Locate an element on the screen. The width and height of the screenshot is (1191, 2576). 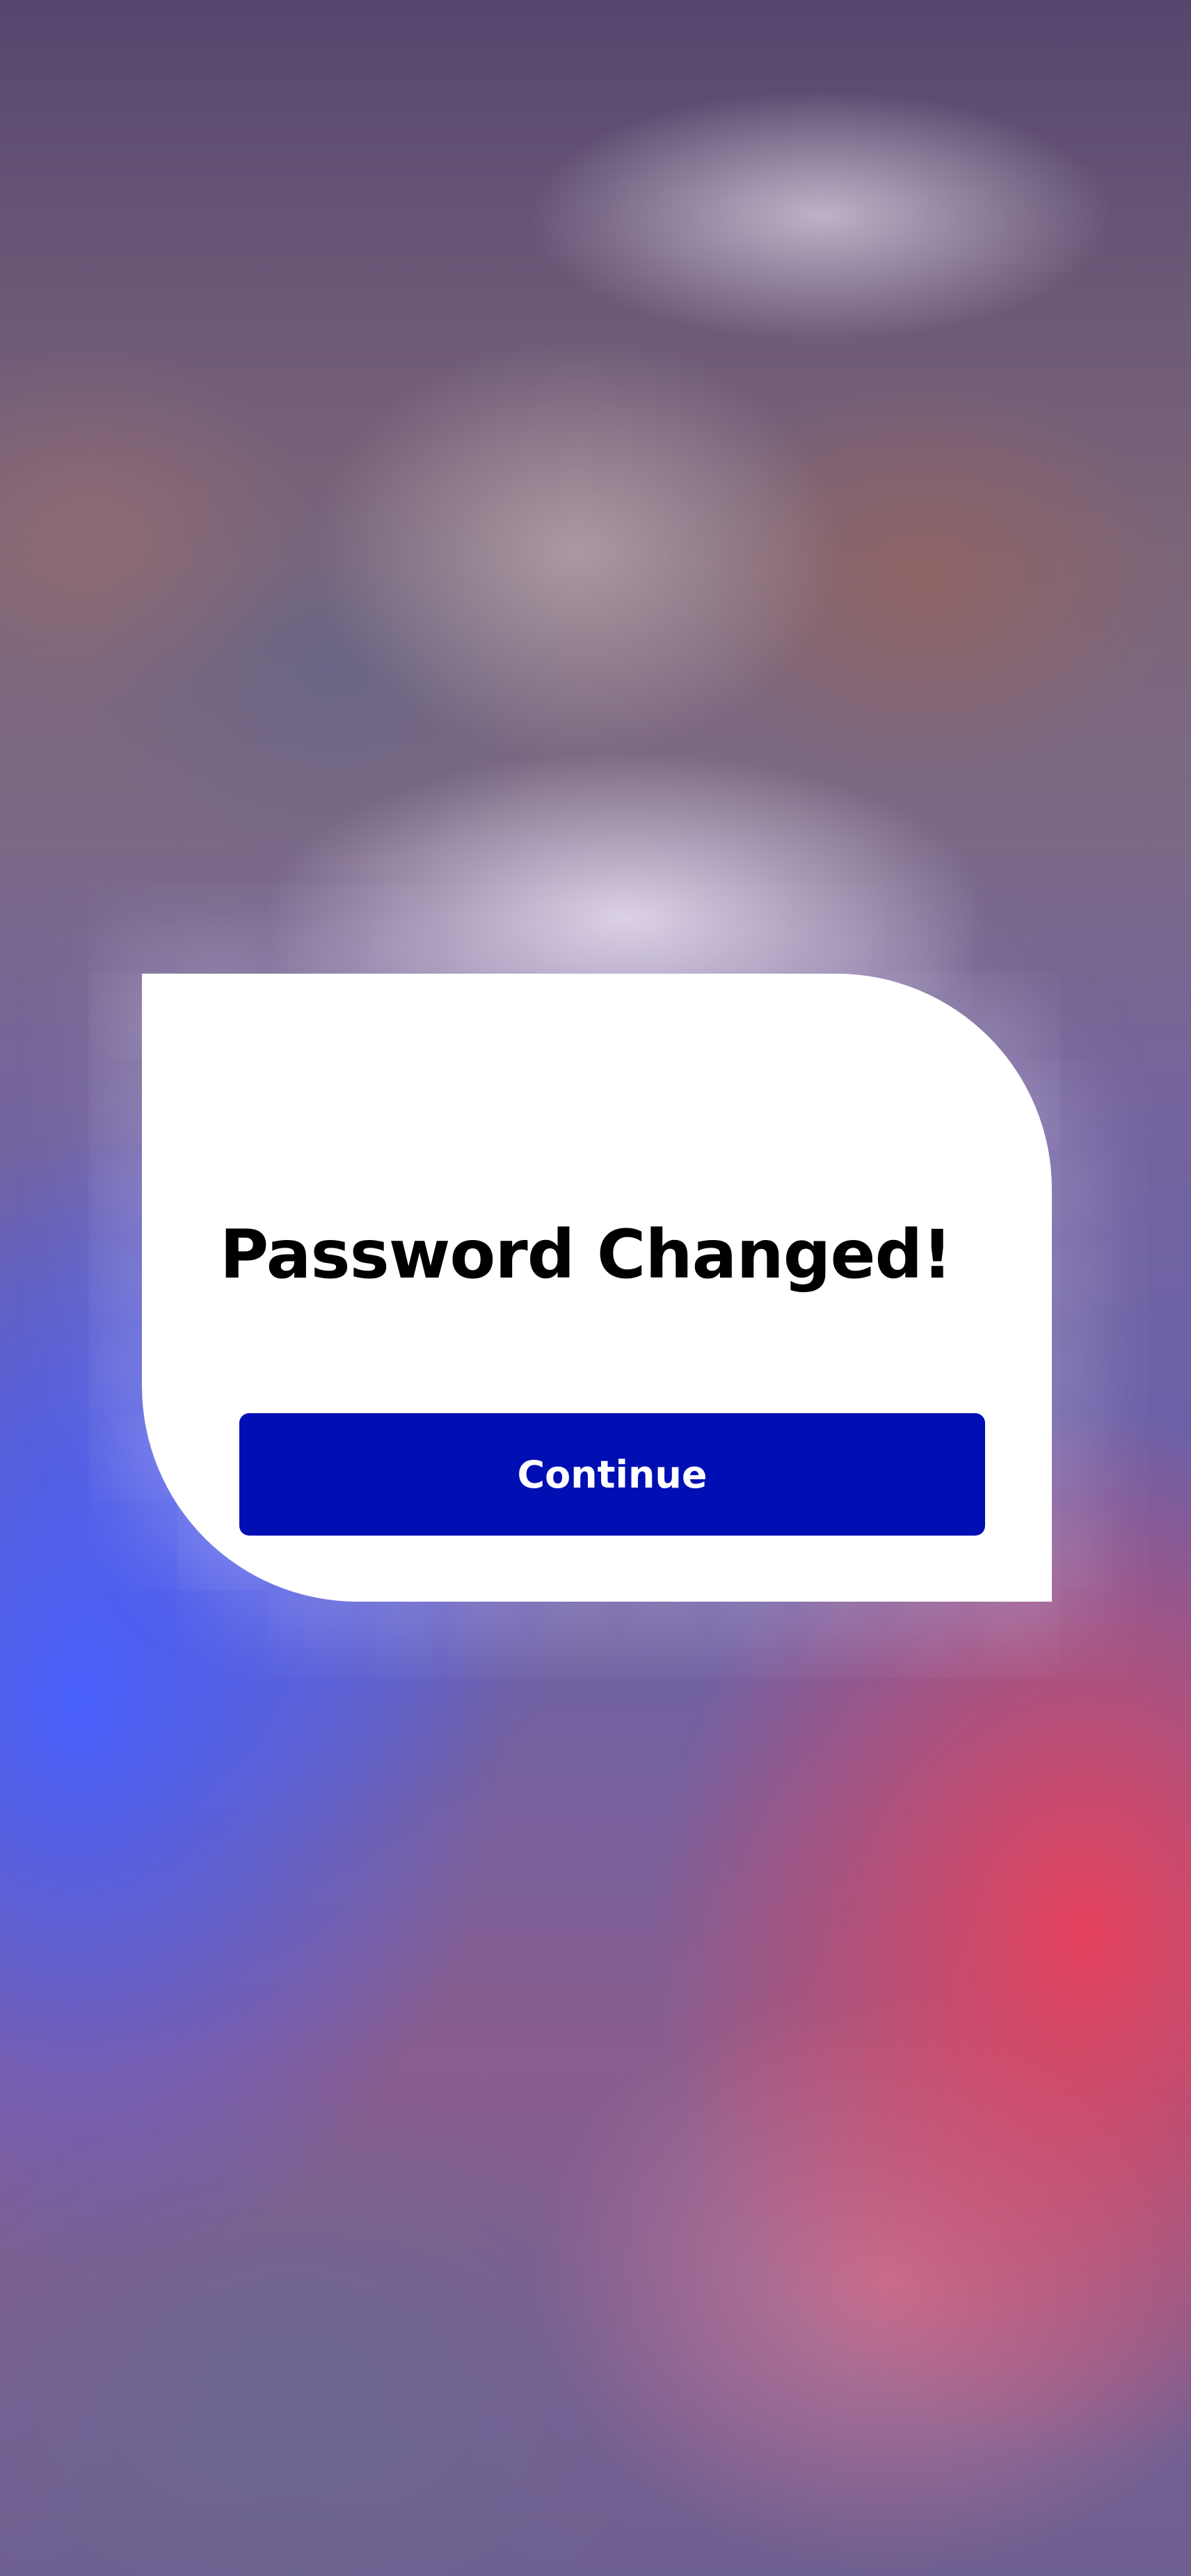
dialog-title: Password Changed! is located at coordinates (585, 1255).